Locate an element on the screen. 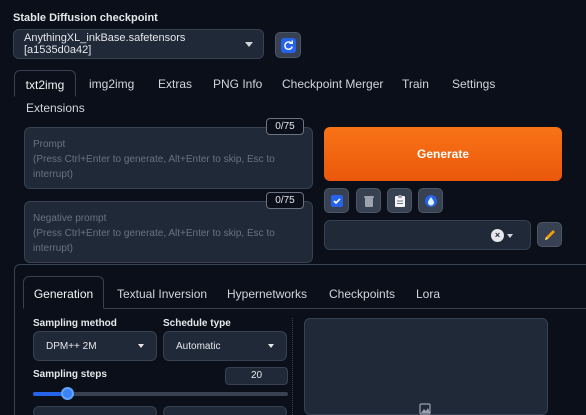 This screenshot has height=415, width=586. checkpoint-label: Stable Diffusion checkpoint is located at coordinates (85, 18).